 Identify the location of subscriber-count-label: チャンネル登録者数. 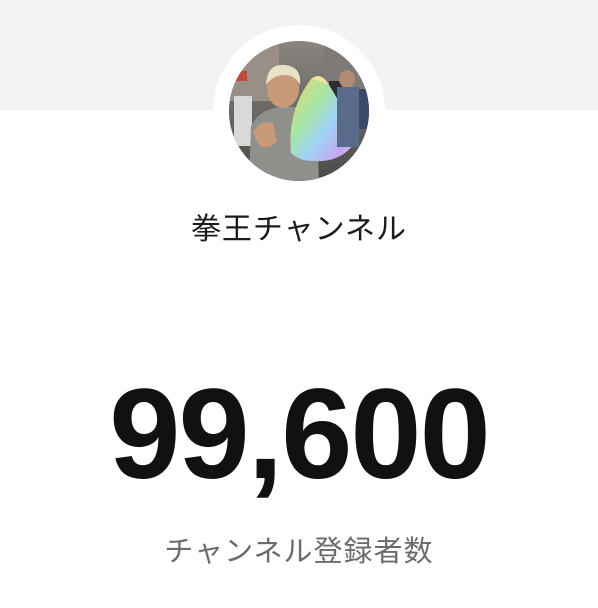
(299, 551).